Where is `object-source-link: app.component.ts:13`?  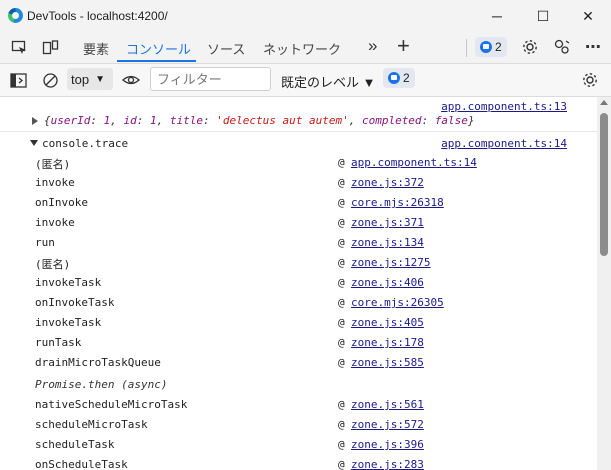
object-source-link: app.component.ts:13 is located at coordinates (504, 106).